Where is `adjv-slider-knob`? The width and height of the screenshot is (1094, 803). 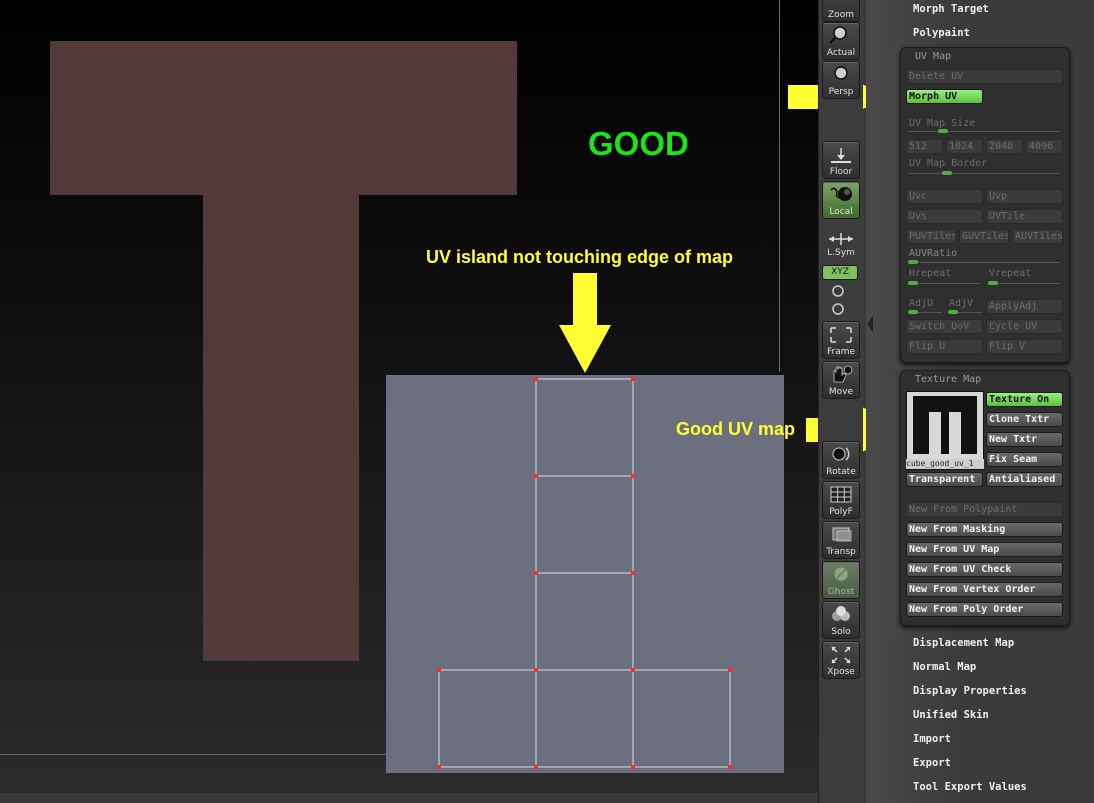
adjv-slider-knob is located at coordinates (953, 312).